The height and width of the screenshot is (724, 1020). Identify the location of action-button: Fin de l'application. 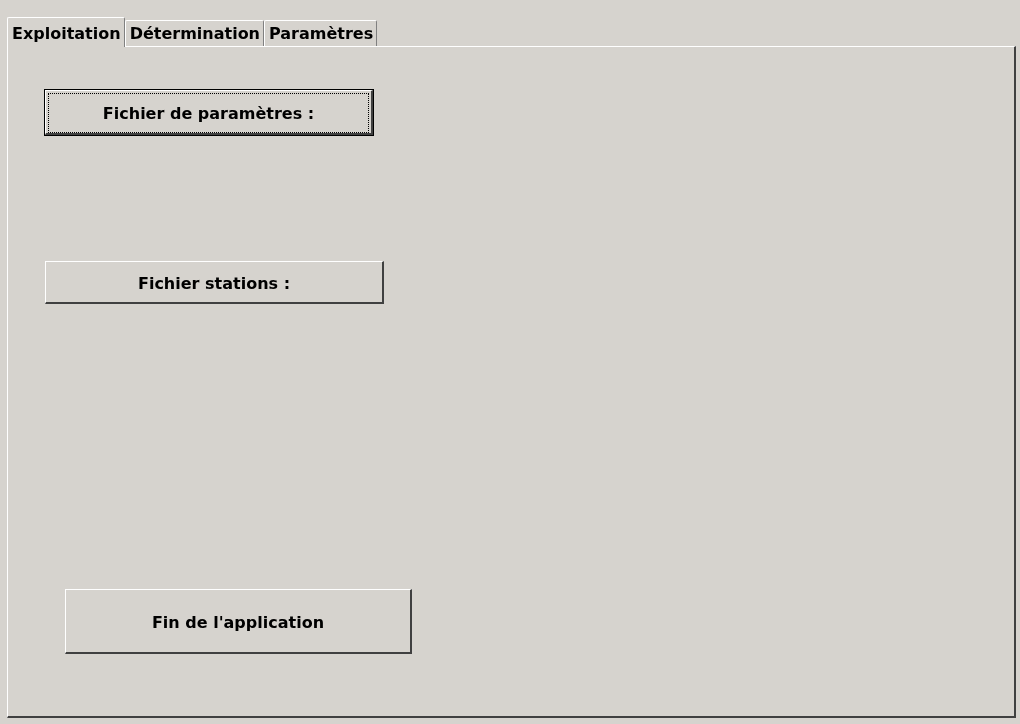
(238, 621).